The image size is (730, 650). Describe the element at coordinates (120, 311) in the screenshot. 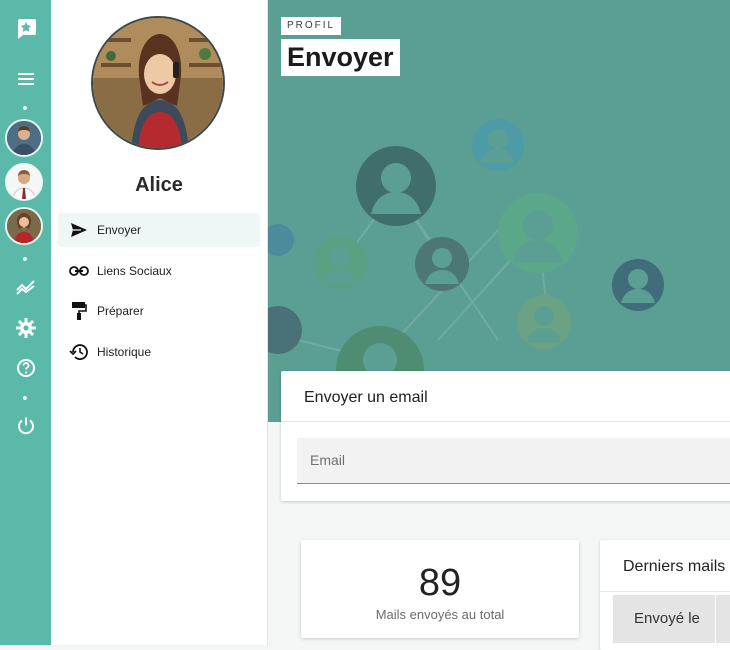

I see `nav-item-label: Préparer` at that location.